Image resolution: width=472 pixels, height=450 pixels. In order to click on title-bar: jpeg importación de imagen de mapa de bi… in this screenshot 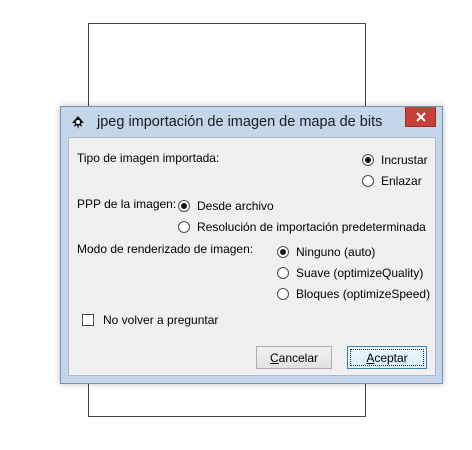, I will do `click(251, 122)`.